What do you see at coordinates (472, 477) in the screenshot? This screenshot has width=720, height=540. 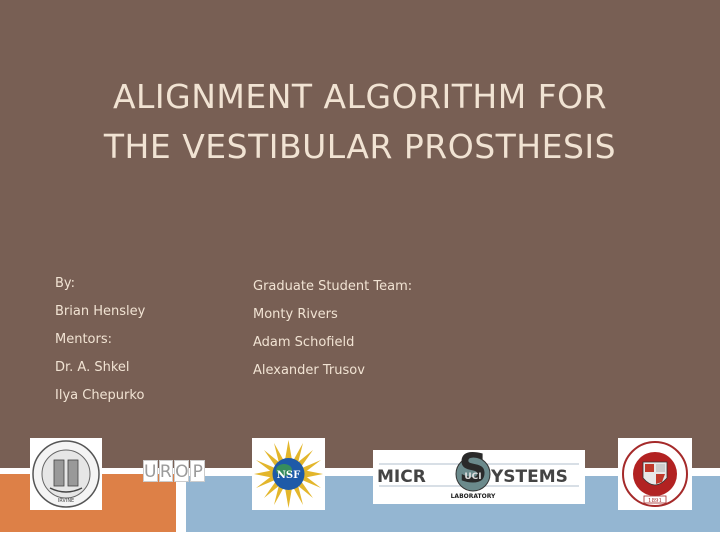 I see `svg-text: UCI` at bounding box center [472, 477].